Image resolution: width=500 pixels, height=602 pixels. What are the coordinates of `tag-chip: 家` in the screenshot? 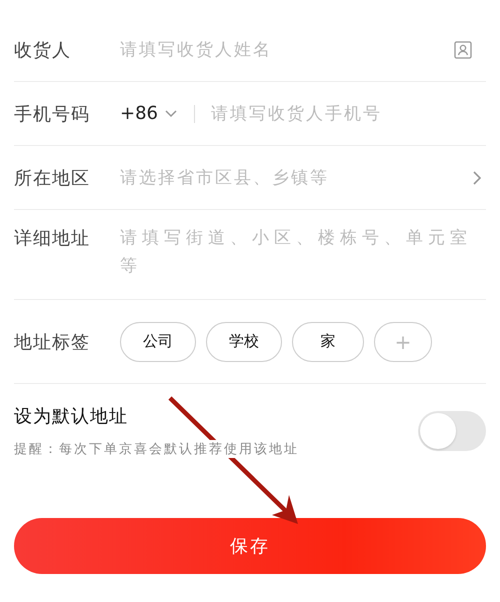 It's located at (328, 342).